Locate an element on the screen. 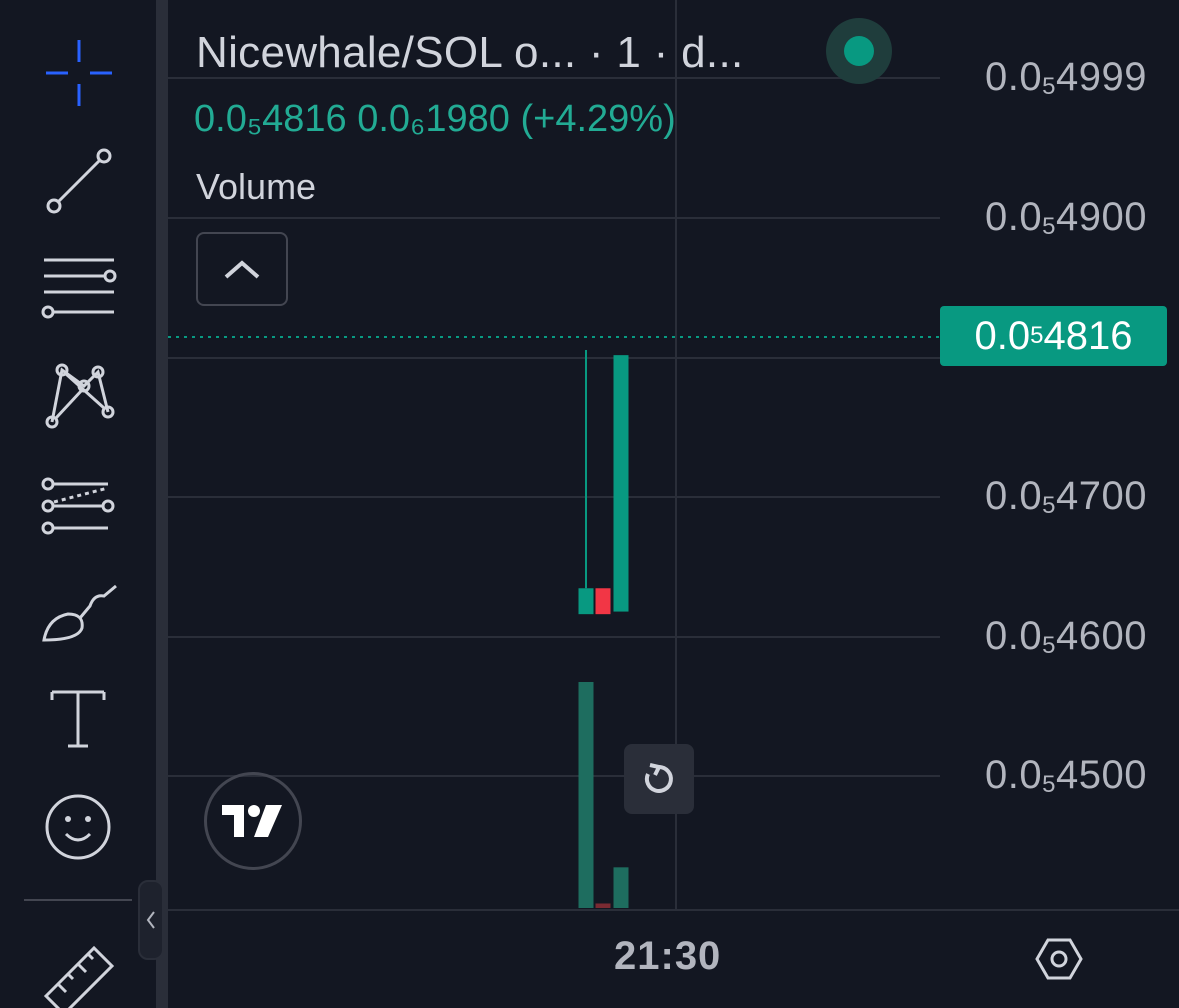 This screenshot has width=1179, height=1008. volume-legend-label: Volume is located at coordinates (256, 187).